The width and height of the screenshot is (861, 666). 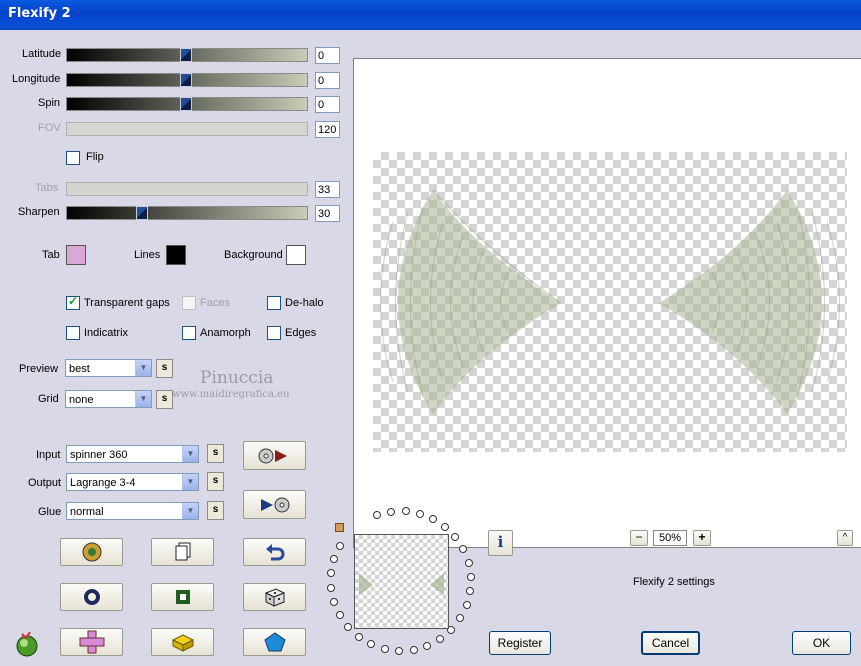 I want to click on flip-checkbox, so click(x=73, y=158).